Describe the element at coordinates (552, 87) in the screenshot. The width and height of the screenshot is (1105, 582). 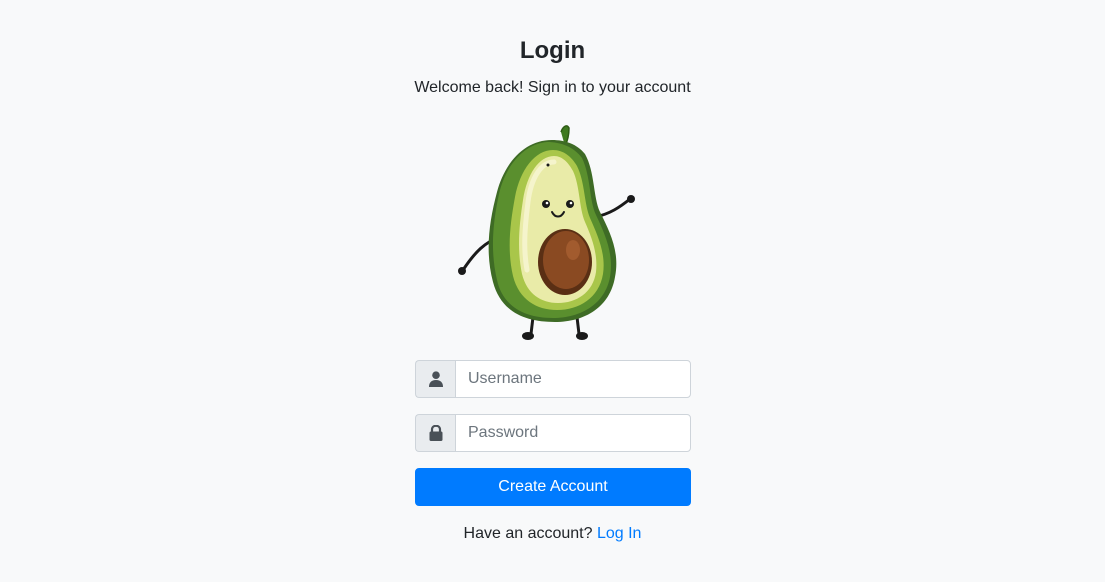
I see `page-subtitle: Welcome back! Sign in to your account` at that location.